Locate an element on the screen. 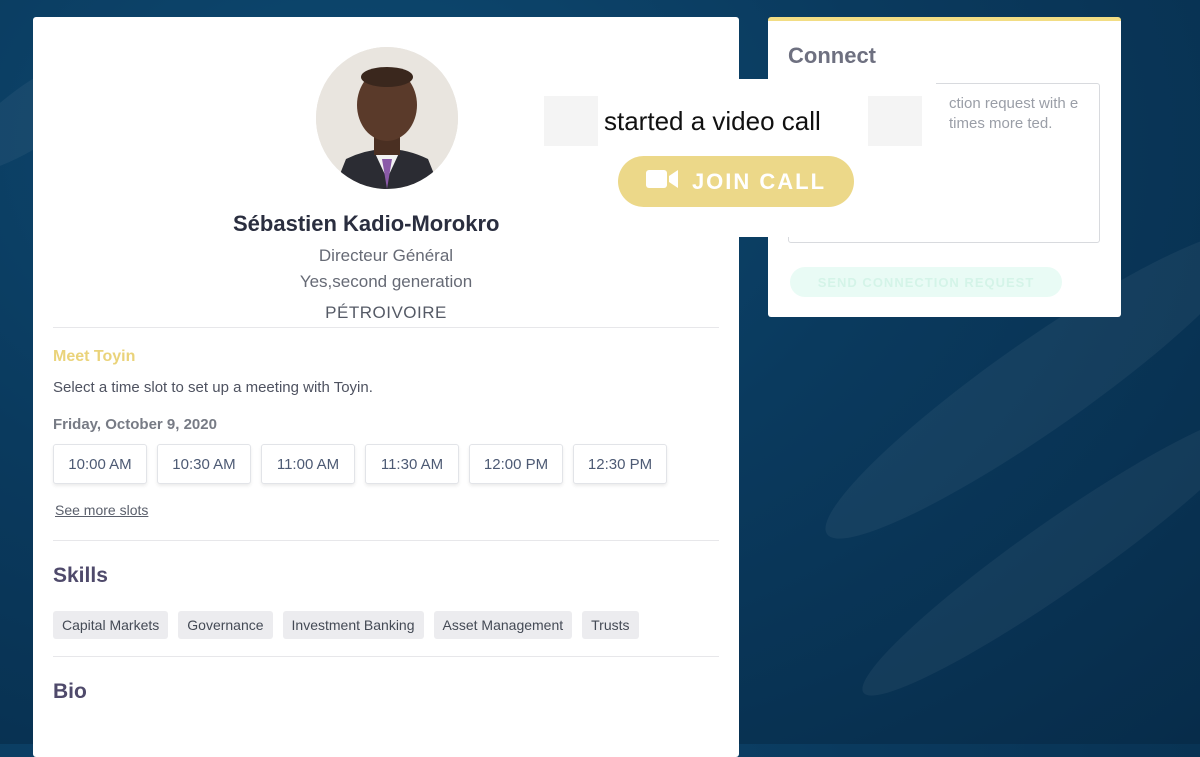  meet-title: Meet Toyin is located at coordinates (94, 356).